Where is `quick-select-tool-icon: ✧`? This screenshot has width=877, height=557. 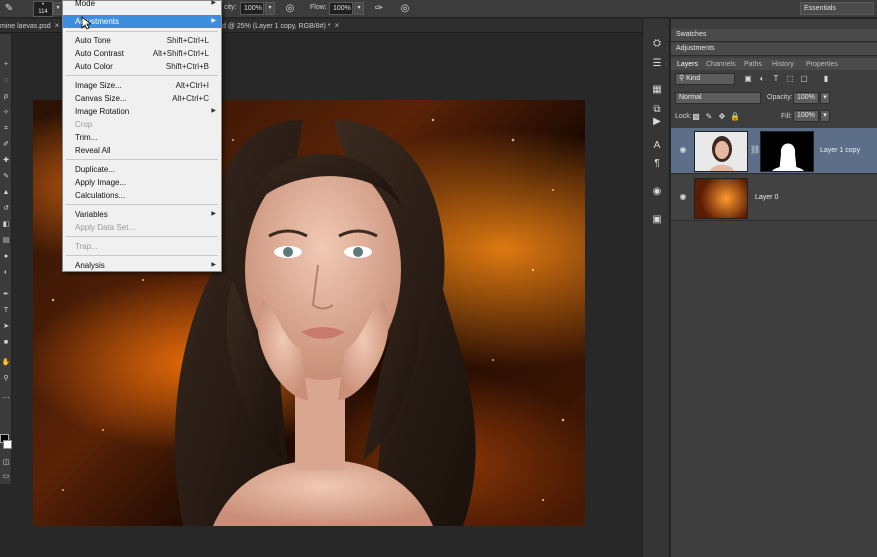 quick-select-tool-icon: ✧ is located at coordinates (6, 113).